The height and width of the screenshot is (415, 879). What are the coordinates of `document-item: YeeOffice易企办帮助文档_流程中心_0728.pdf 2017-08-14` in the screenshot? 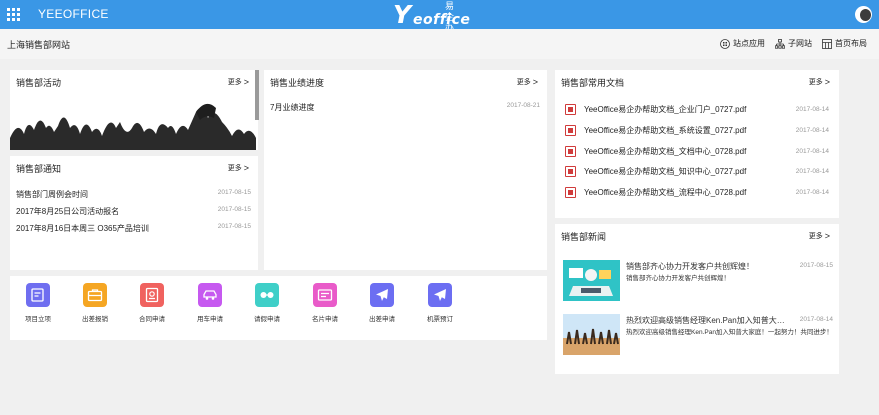 It's located at (697, 192).